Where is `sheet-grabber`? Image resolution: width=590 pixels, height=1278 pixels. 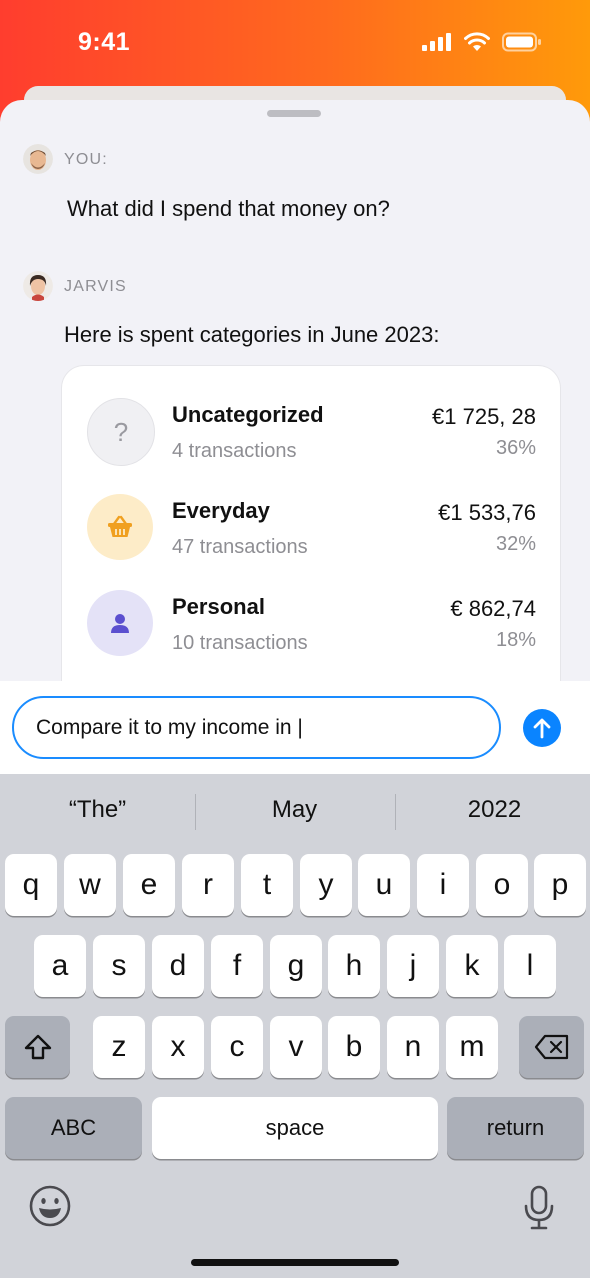 sheet-grabber is located at coordinates (294, 113).